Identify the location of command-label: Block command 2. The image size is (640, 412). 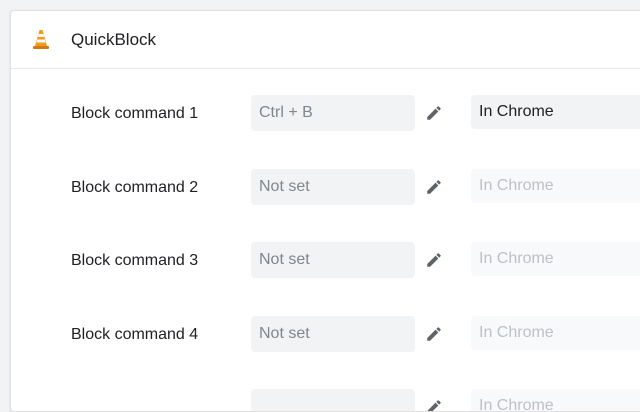
(135, 187).